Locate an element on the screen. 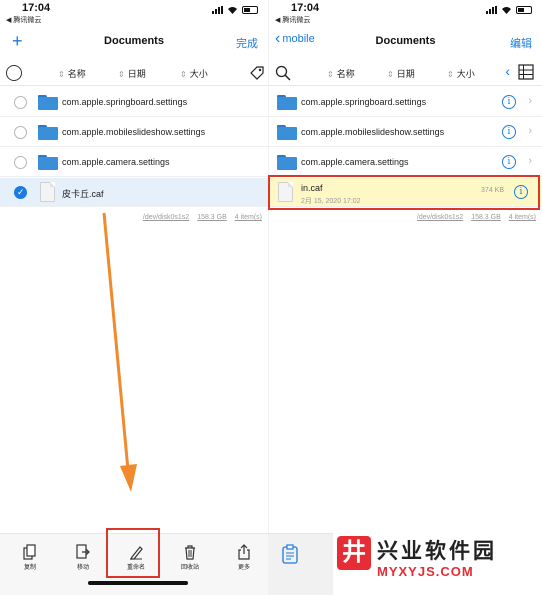 The image size is (542, 595). tag-icon is located at coordinates (257, 73).